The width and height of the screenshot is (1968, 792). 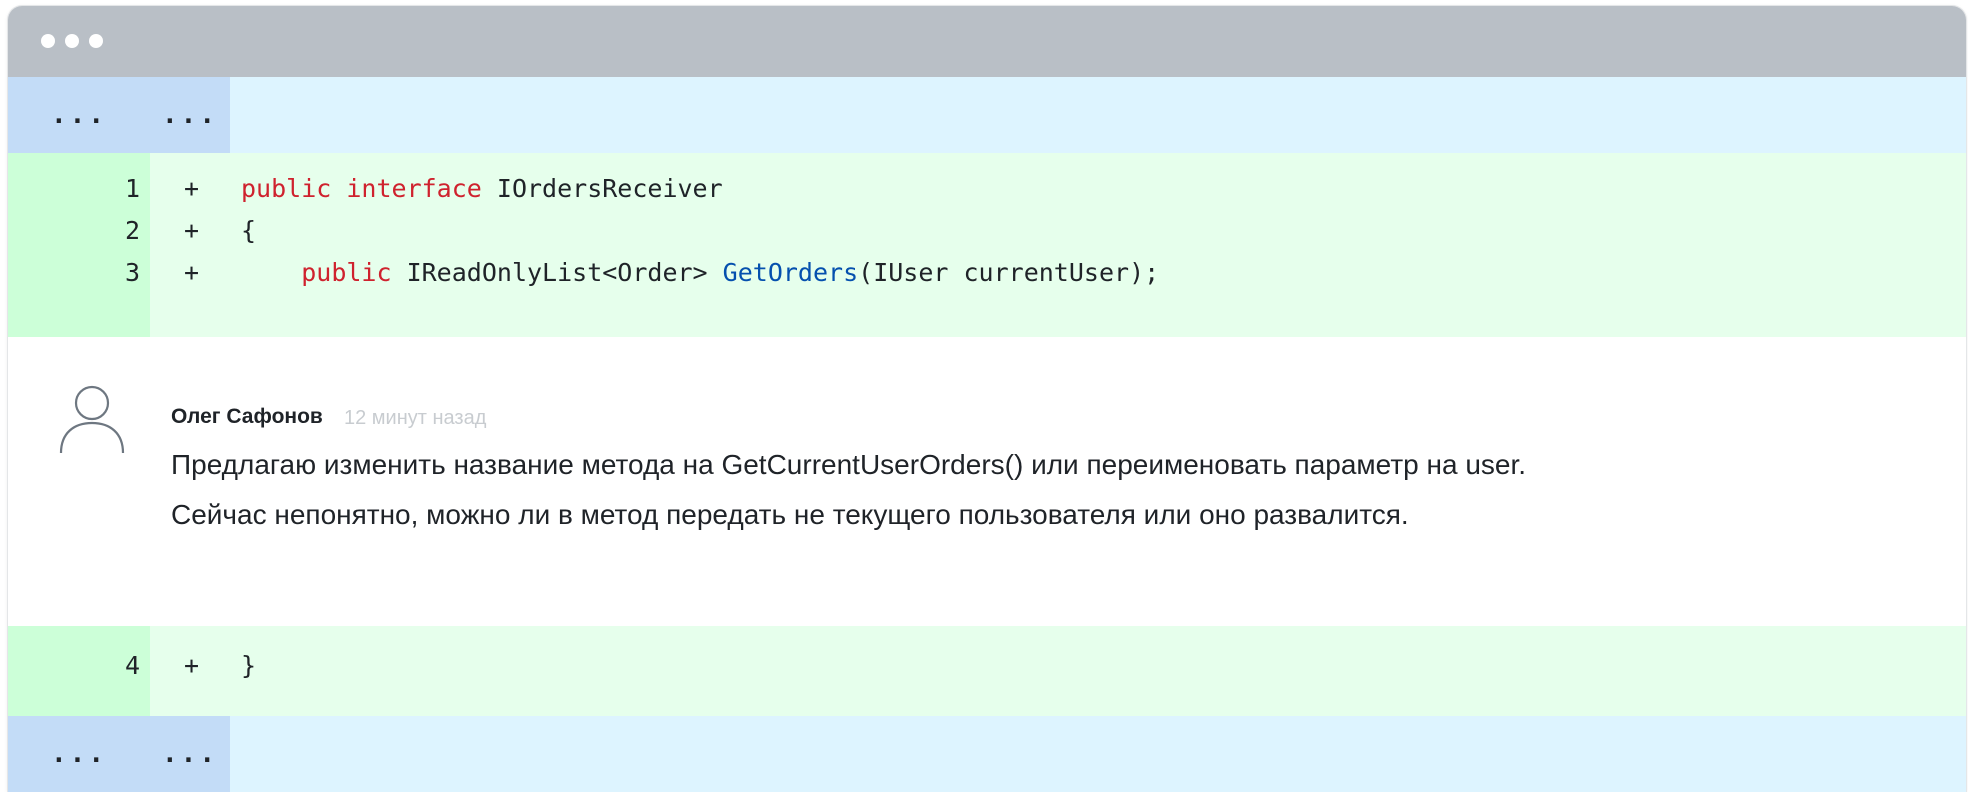 I want to click on code-function-name: GetOrders, so click(x=790, y=272).